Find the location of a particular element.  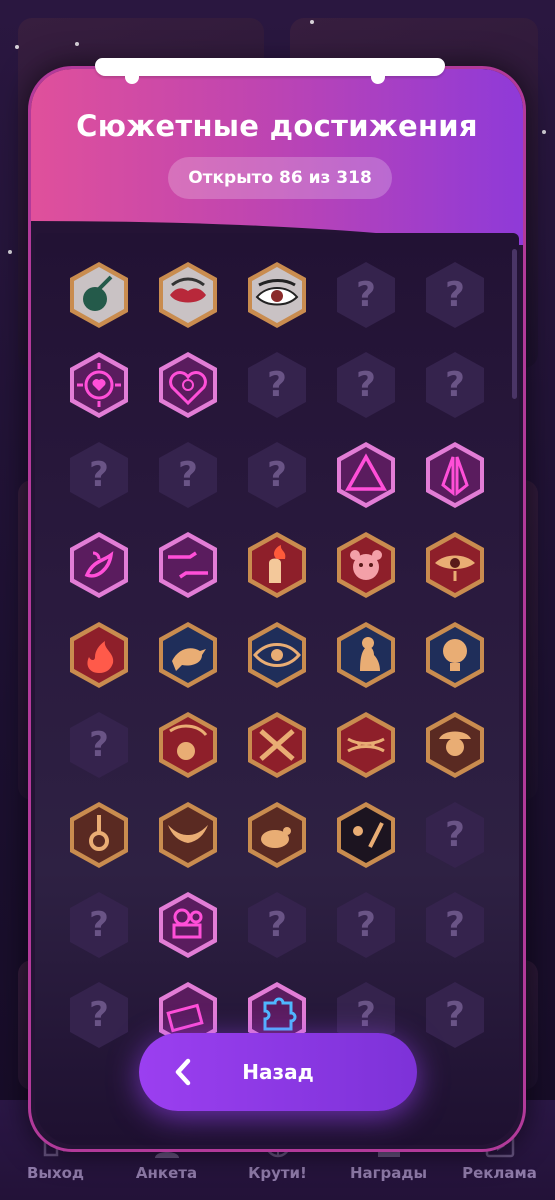

noose-icon is located at coordinates (99, 835).